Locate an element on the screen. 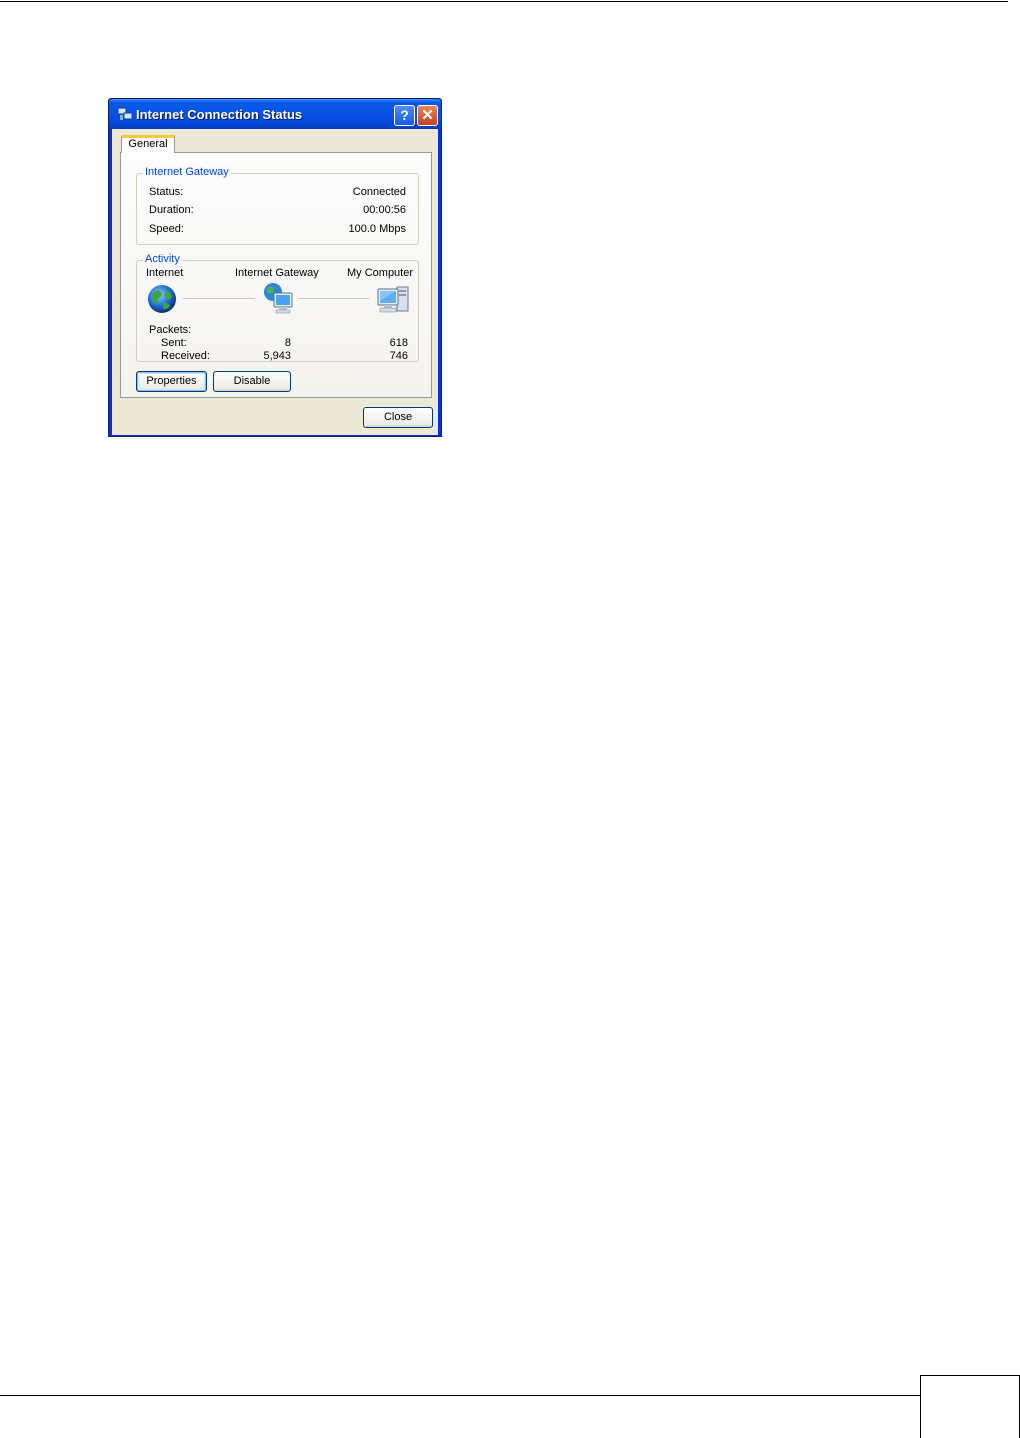 The height and width of the screenshot is (1438, 1020). node-internet-label: Internet is located at coordinates (165, 273).